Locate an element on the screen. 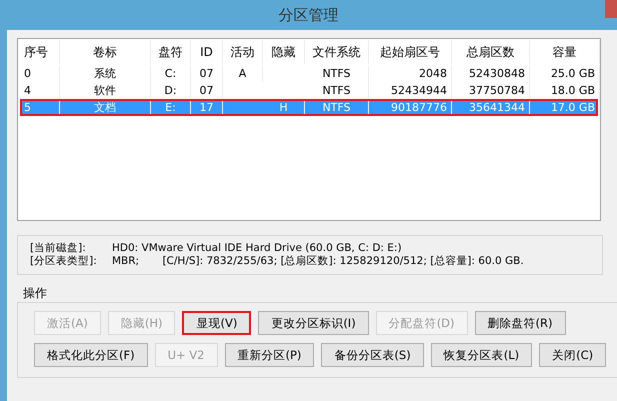 The width and height of the screenshot is (617, 401). table-cell: C: is located at coordinates (171, 73).